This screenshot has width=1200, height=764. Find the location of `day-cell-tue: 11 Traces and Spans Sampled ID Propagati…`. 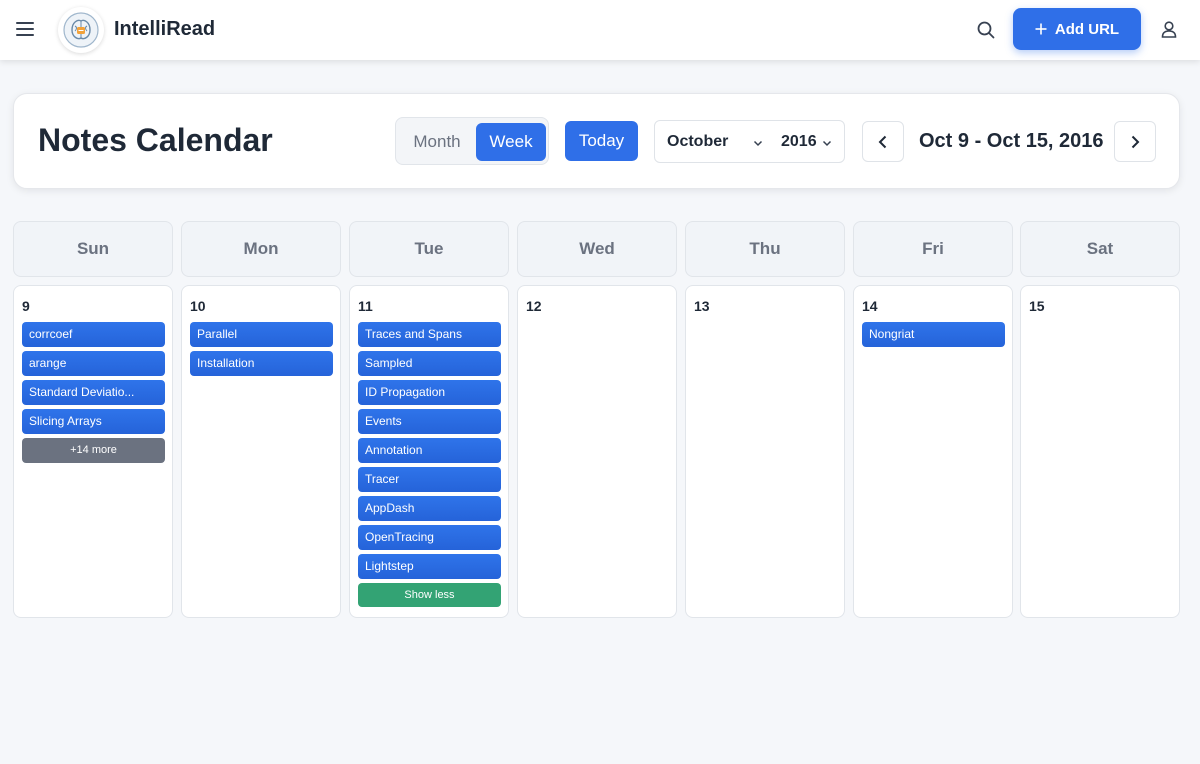

day-cell-tue: 11 Traces and Spans Sampled ID Propagati… is located at coordinates (429, 451).